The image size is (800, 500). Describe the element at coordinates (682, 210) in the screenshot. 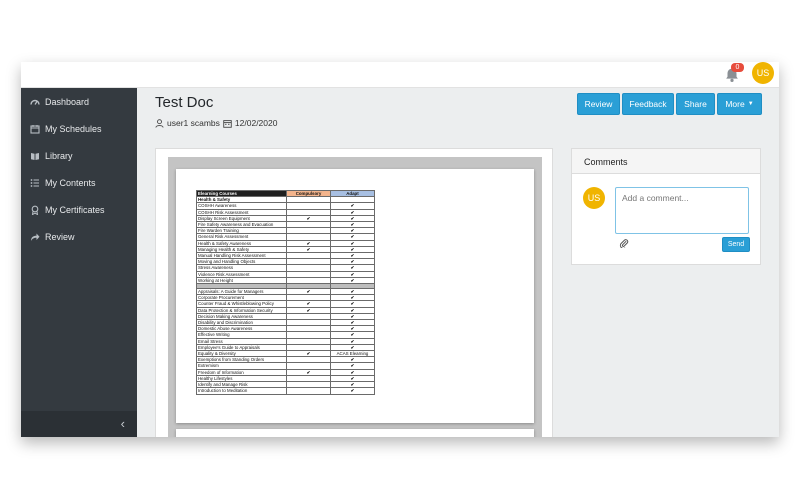

I see `comment-input` at that location.